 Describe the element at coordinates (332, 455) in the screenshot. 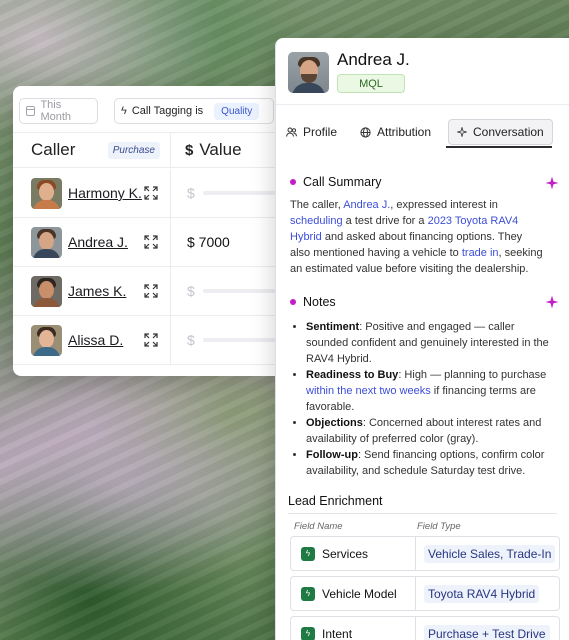

I see `note-label: Follow-up` at that location.